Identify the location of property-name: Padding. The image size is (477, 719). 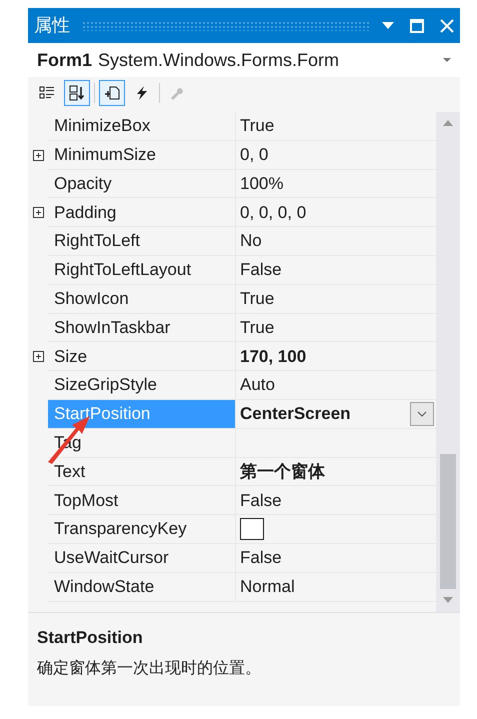
(85, 213).